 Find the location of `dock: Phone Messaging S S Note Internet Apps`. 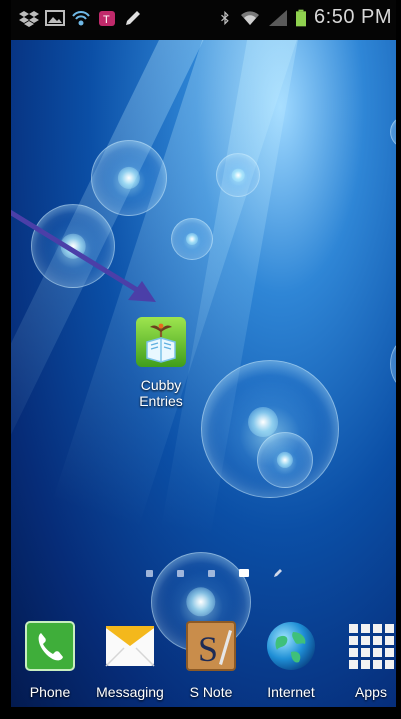

dock: Phone Messaging S S Note Internet Apps is located at coordinates (203, 661).